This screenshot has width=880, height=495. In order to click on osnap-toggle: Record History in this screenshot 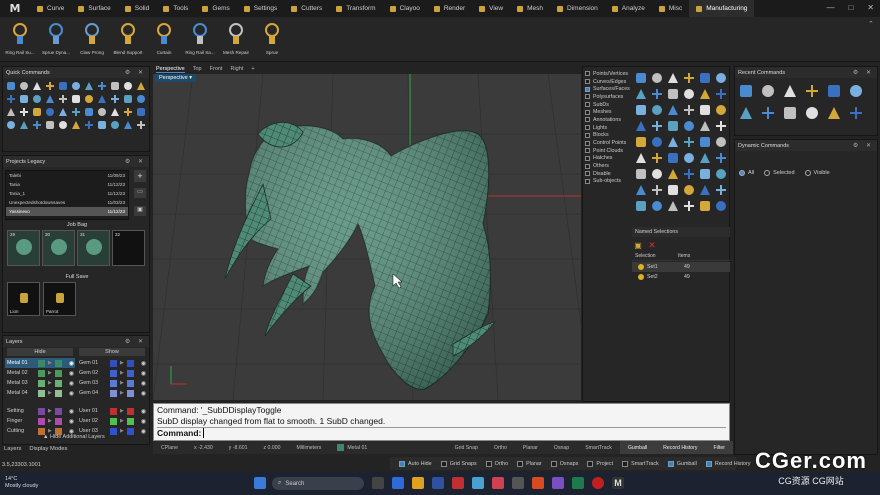, I will do `click(727, 463)`.